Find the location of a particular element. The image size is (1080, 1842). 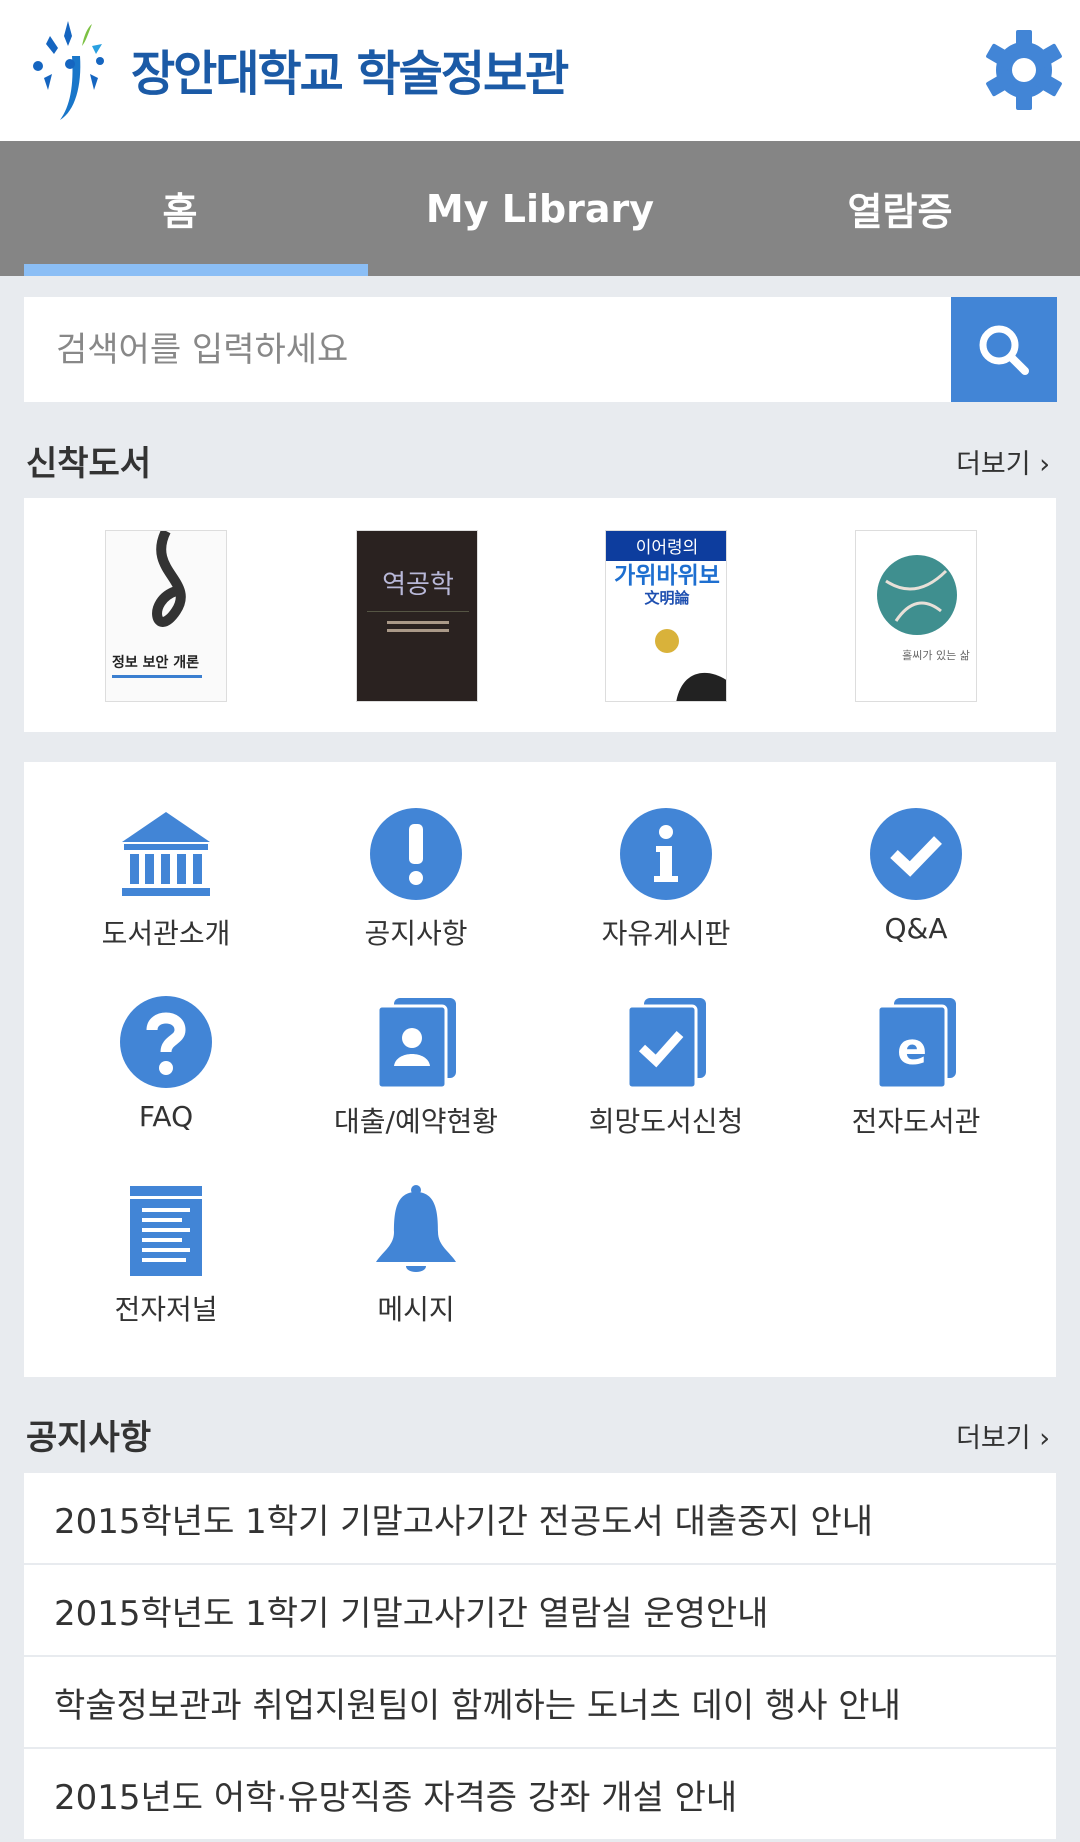

svg-text: e is located at coordinates (912, 1049).